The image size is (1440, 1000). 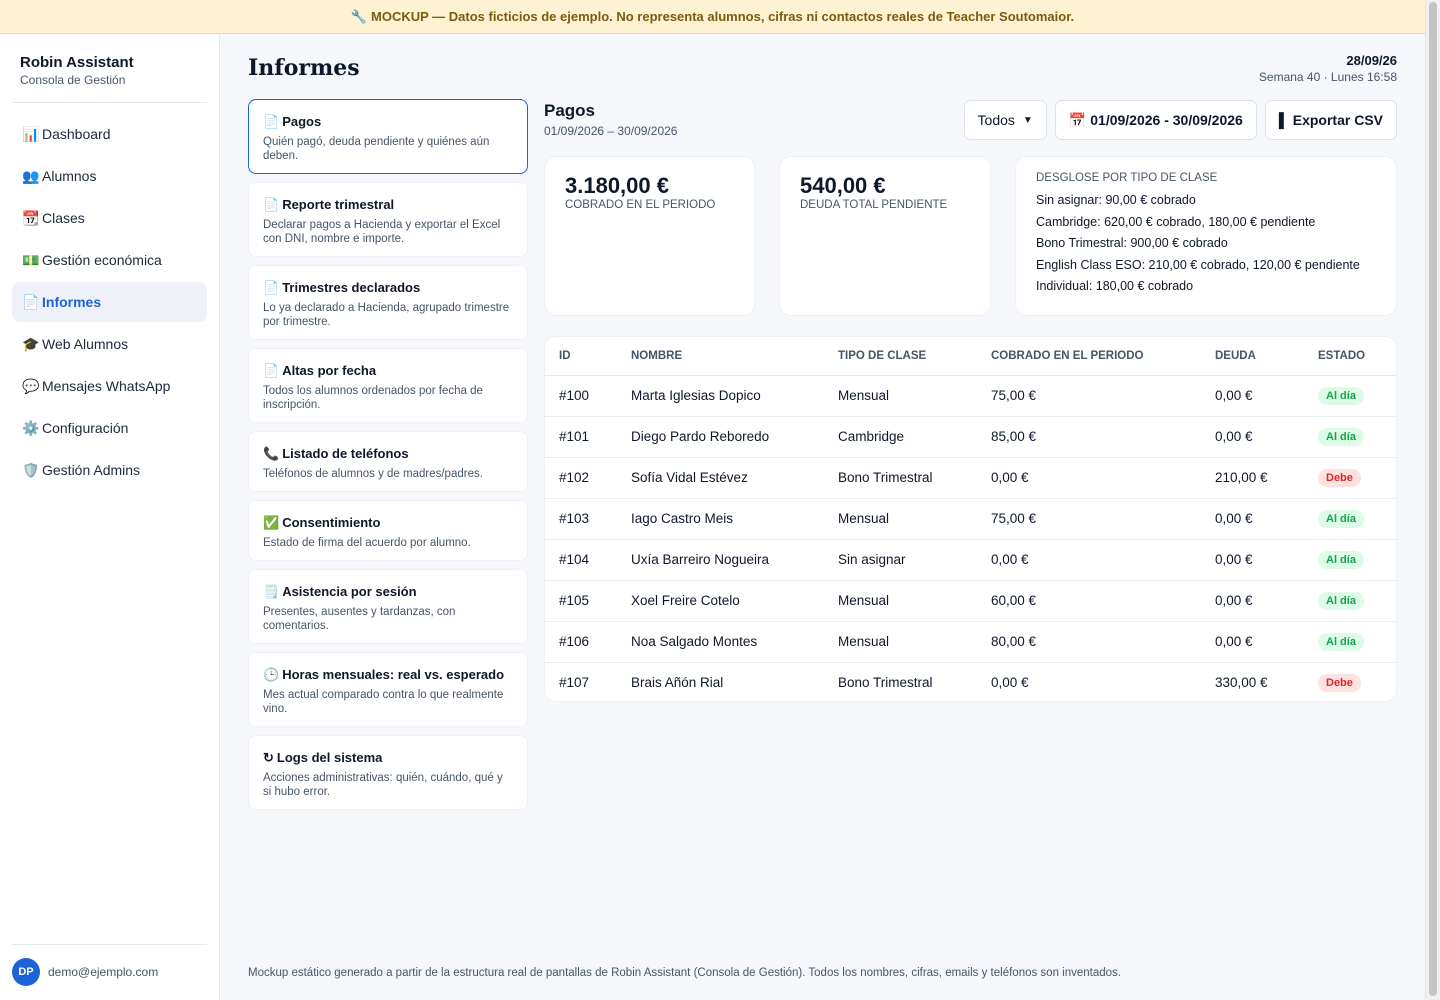 I want to click on sidebar-item-mensajes-whatsapp: 💬 Mensajes WhatsApp, so click(x=109, y=386).